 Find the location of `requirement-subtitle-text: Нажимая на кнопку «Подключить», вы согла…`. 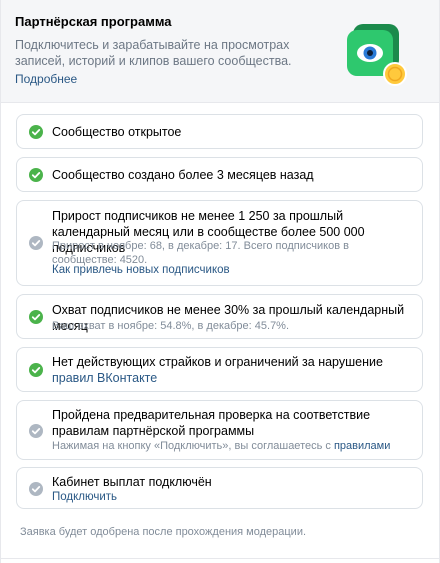

requirement-subtitle-text: Нажимая на кнопку «Подключить», вы согла… is located at coordinates (193, 446).